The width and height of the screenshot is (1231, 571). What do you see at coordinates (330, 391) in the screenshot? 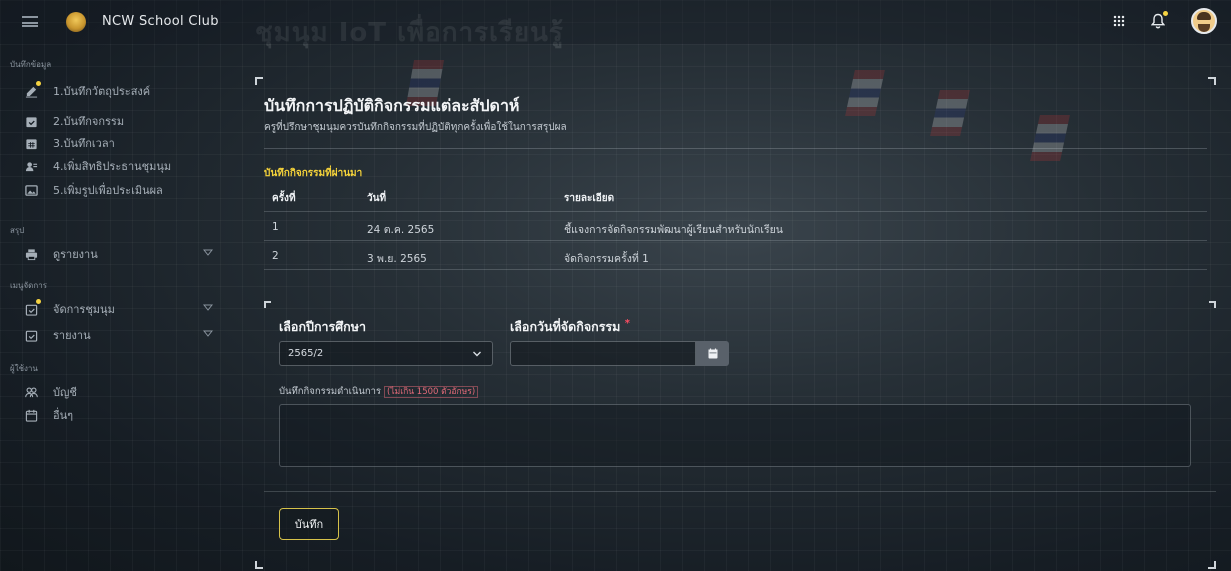
I see `note-label: บันทึกกิจกรรมดำเนินการ` at bounding box center [330, 391].